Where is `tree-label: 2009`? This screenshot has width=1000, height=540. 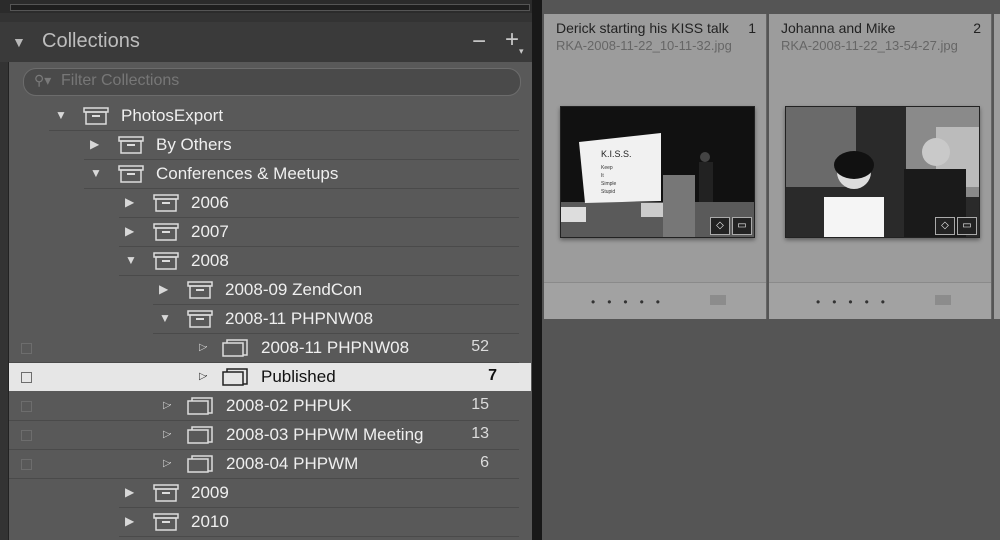
tree-label: 2009 is located at coordinates (210, 492).